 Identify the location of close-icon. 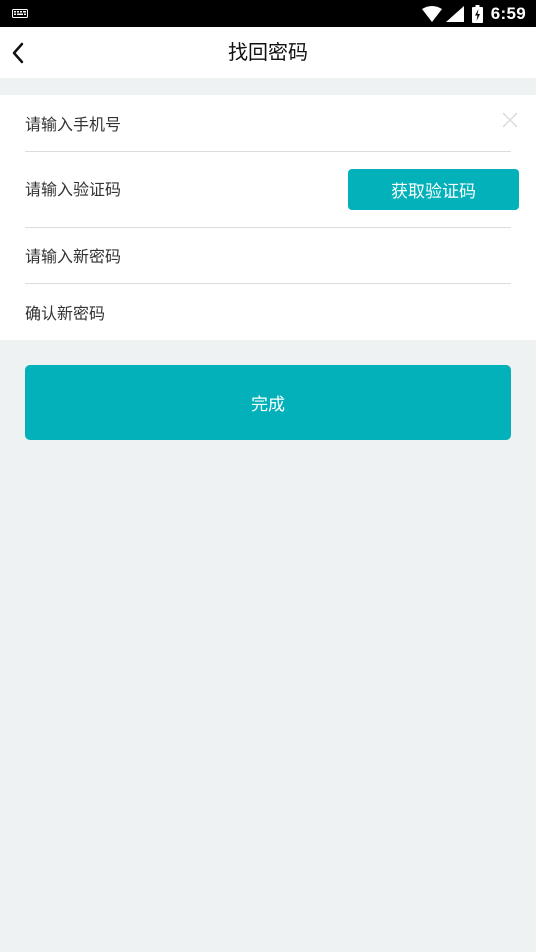
(510, 120).